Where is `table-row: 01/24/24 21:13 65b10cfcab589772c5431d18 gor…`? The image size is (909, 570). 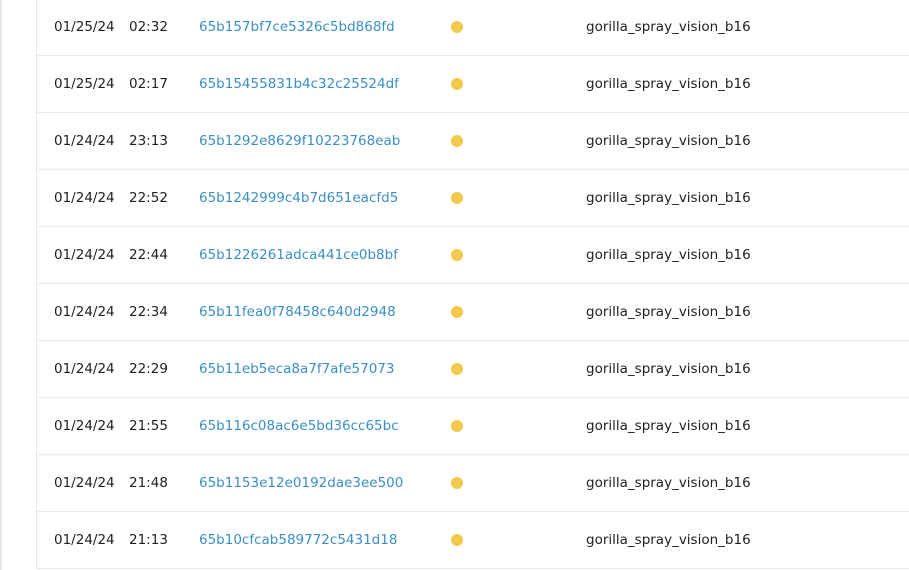 table-row: 01/24/24 21:13 65b10cfcab589772c5431d18 gor… is located at coordinates (473, 540).